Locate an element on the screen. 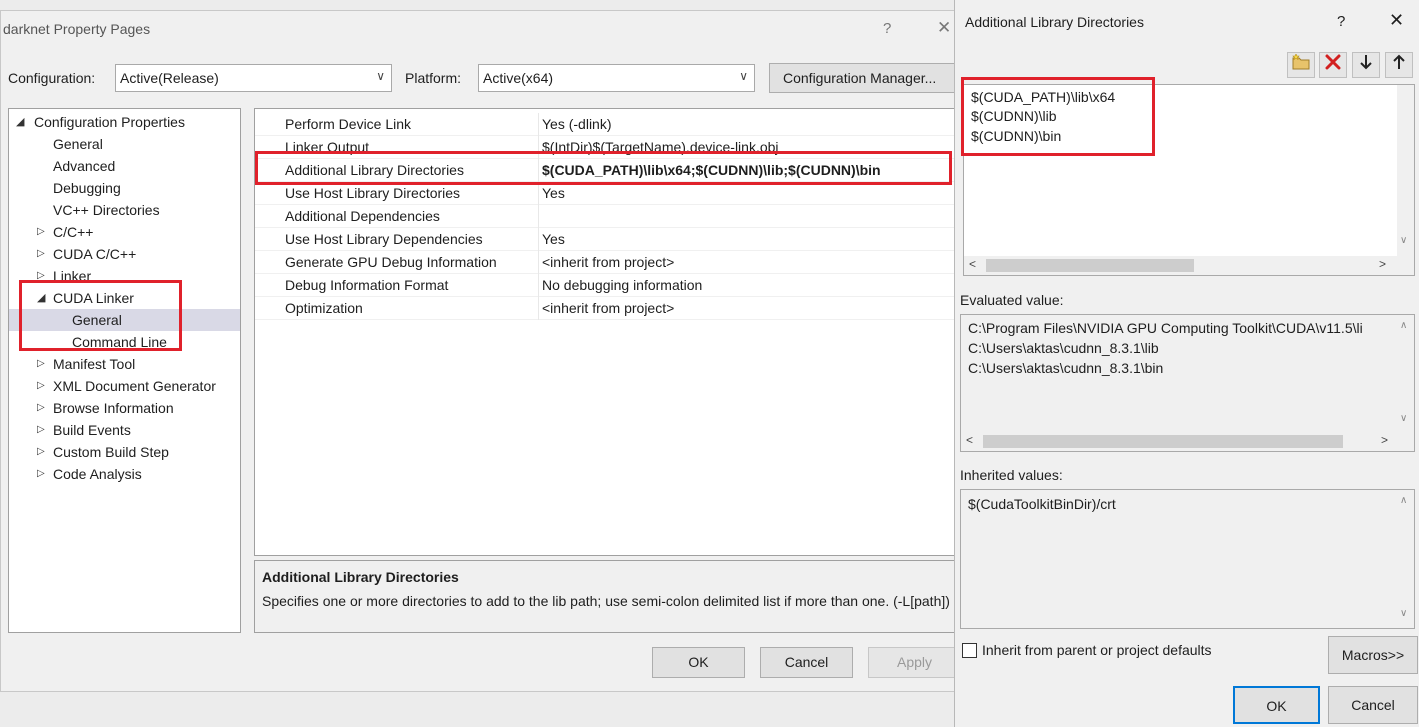 The height and width of the screenshot is (727, 1419). property-row: Perform Device Link Yes (-dlink) is located at coordinates (609, 124).